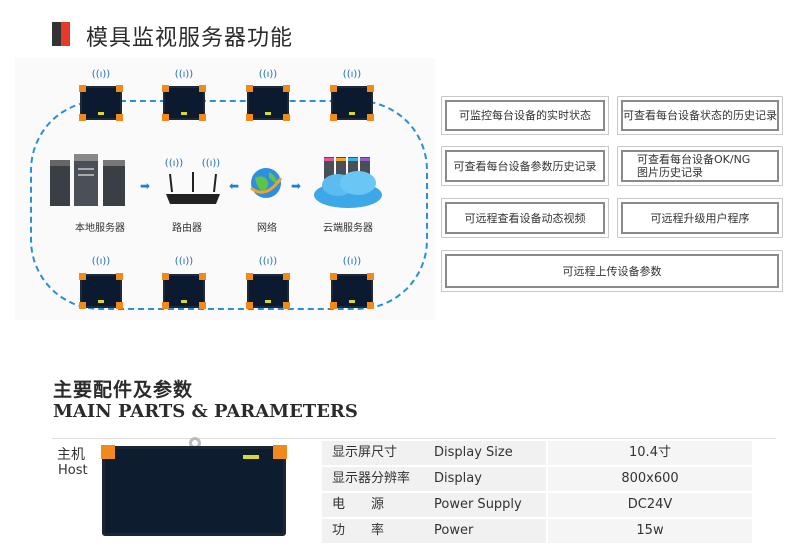 This screenshot has height=545, width=806. What do you see at coordinates (377, 453) in the screenshot?
I see `param-name-cn: 显示屏尺寸` at bounding box center [377, 453].